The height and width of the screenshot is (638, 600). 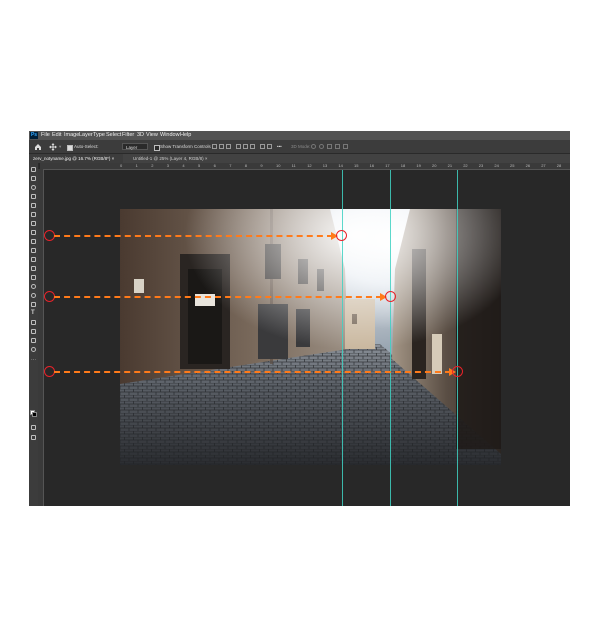 What do you see at coordinates (269, 146) in the screenshot?
I see `distribute-spacing-icon` at bounding box center [269, 146].